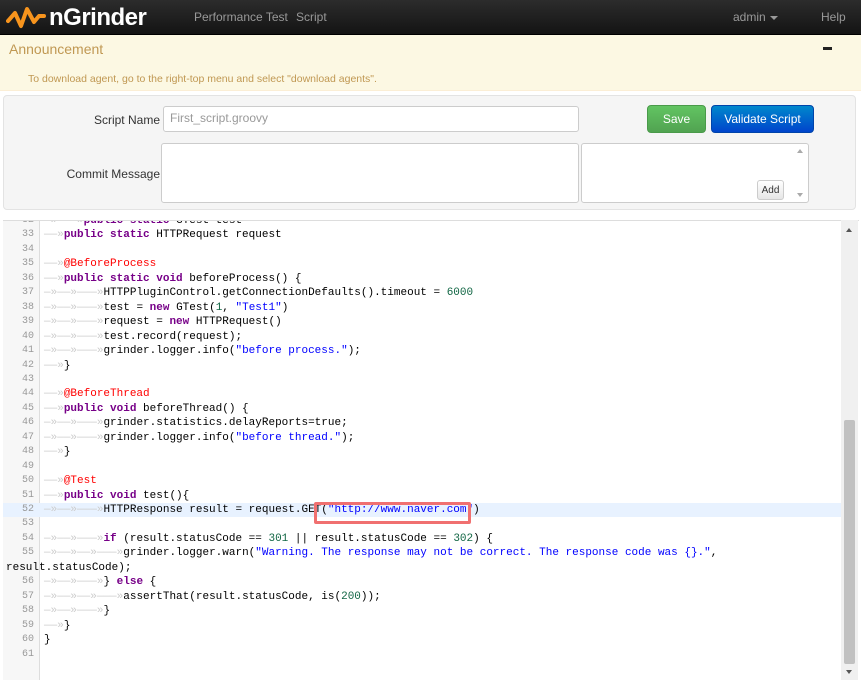  I want to click on line-number: 42, so click(27, 365).